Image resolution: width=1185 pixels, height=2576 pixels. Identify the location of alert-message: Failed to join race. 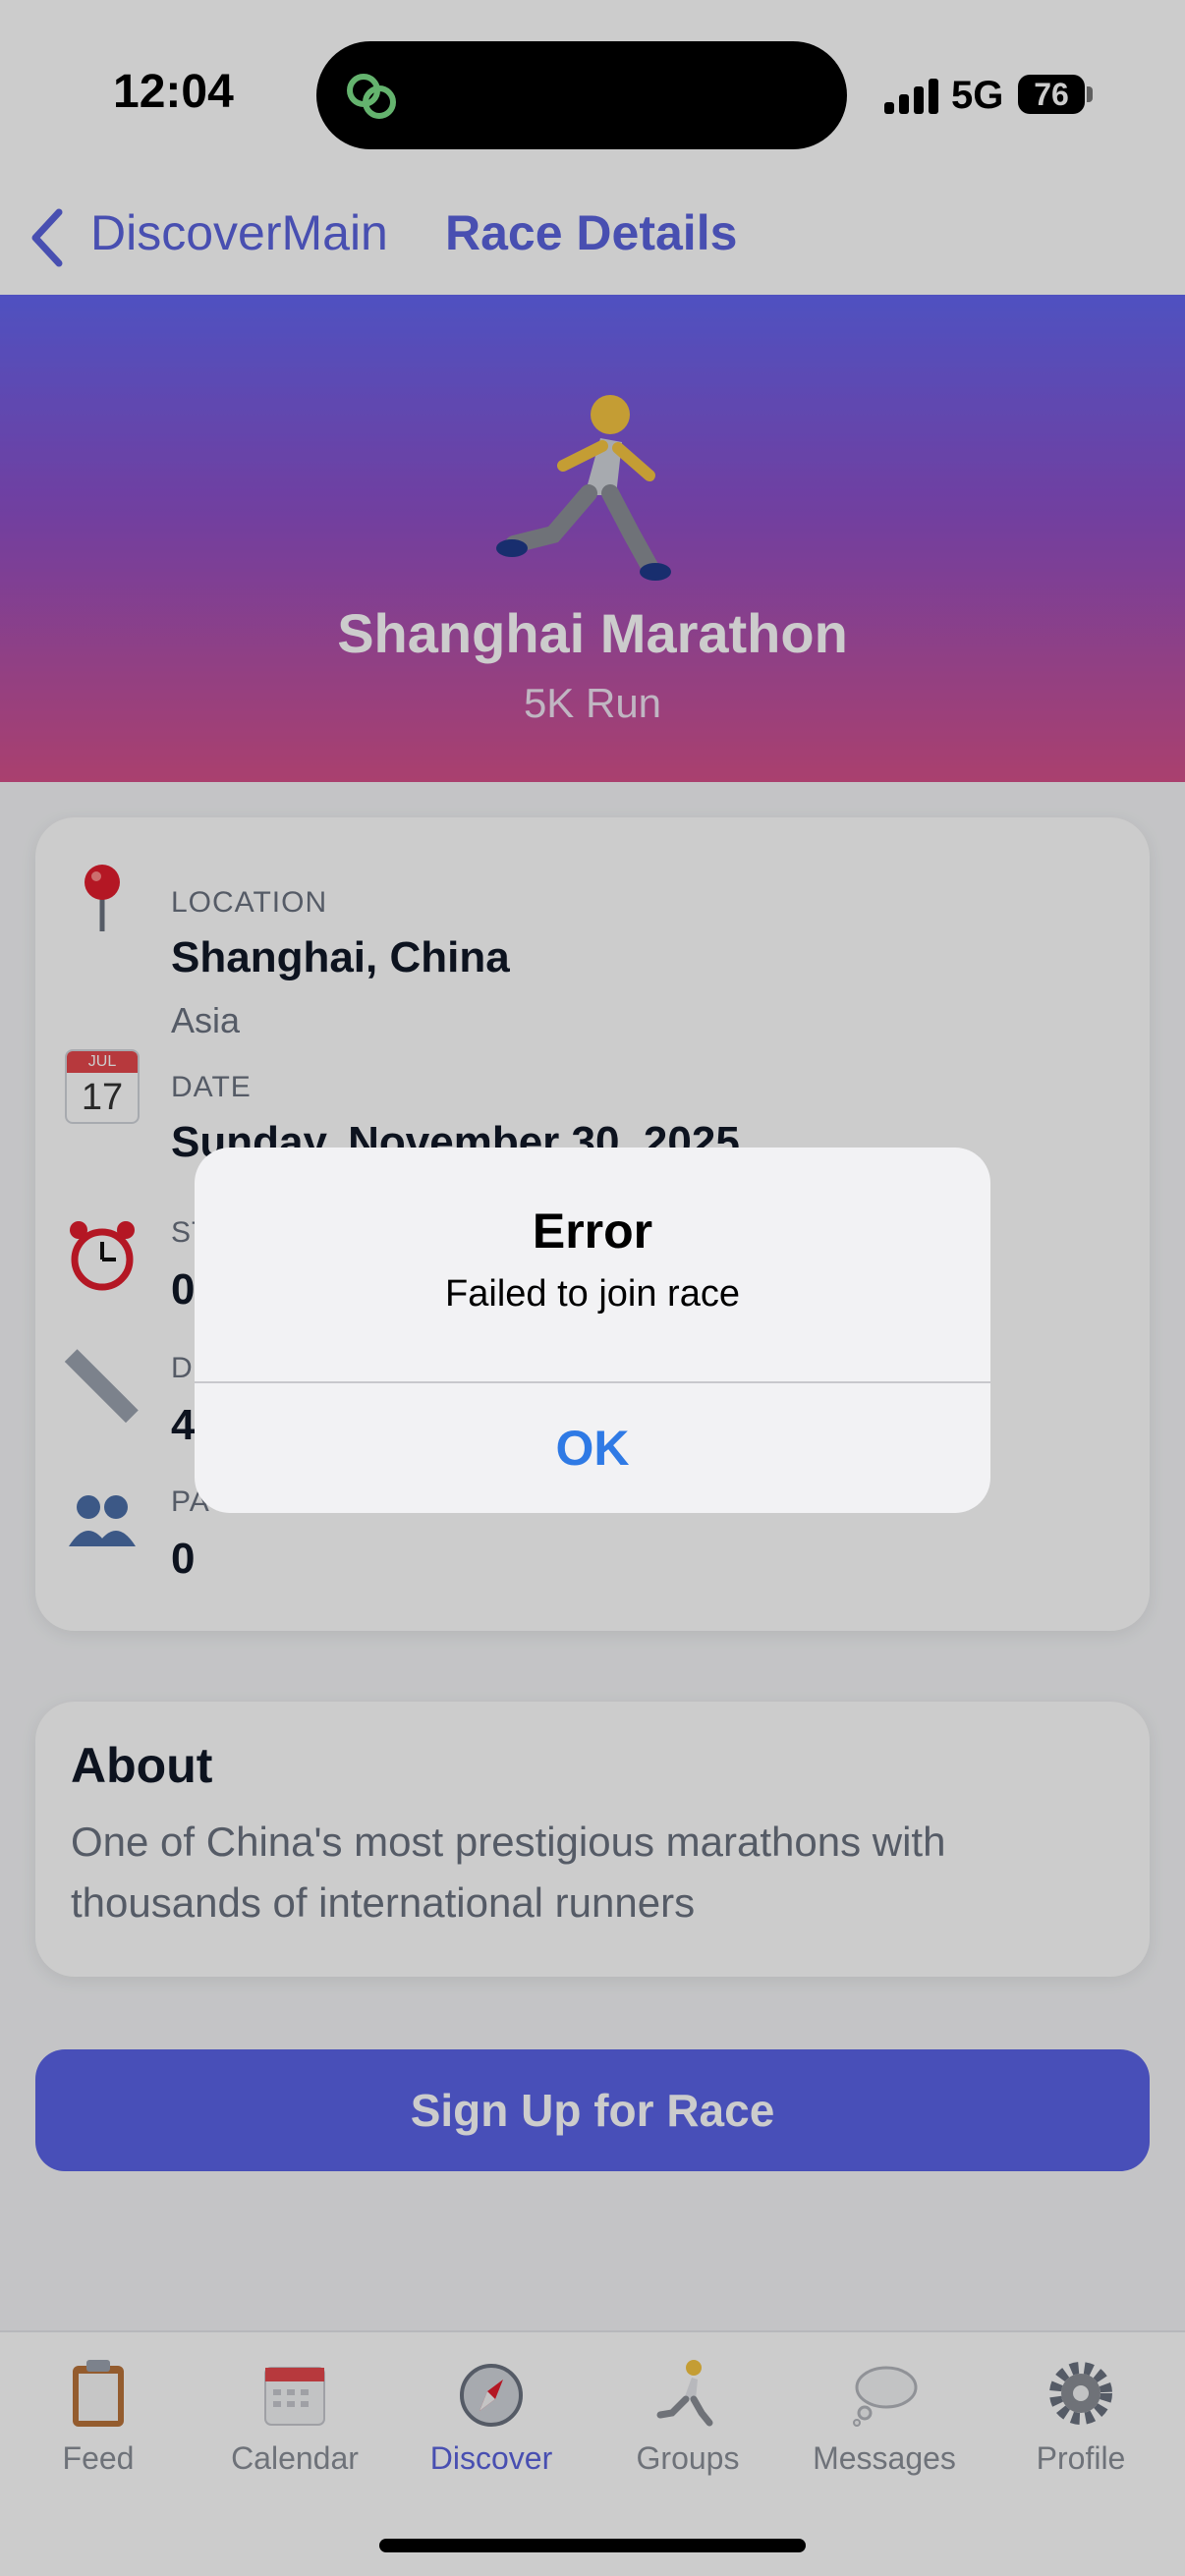
(592, 1294).